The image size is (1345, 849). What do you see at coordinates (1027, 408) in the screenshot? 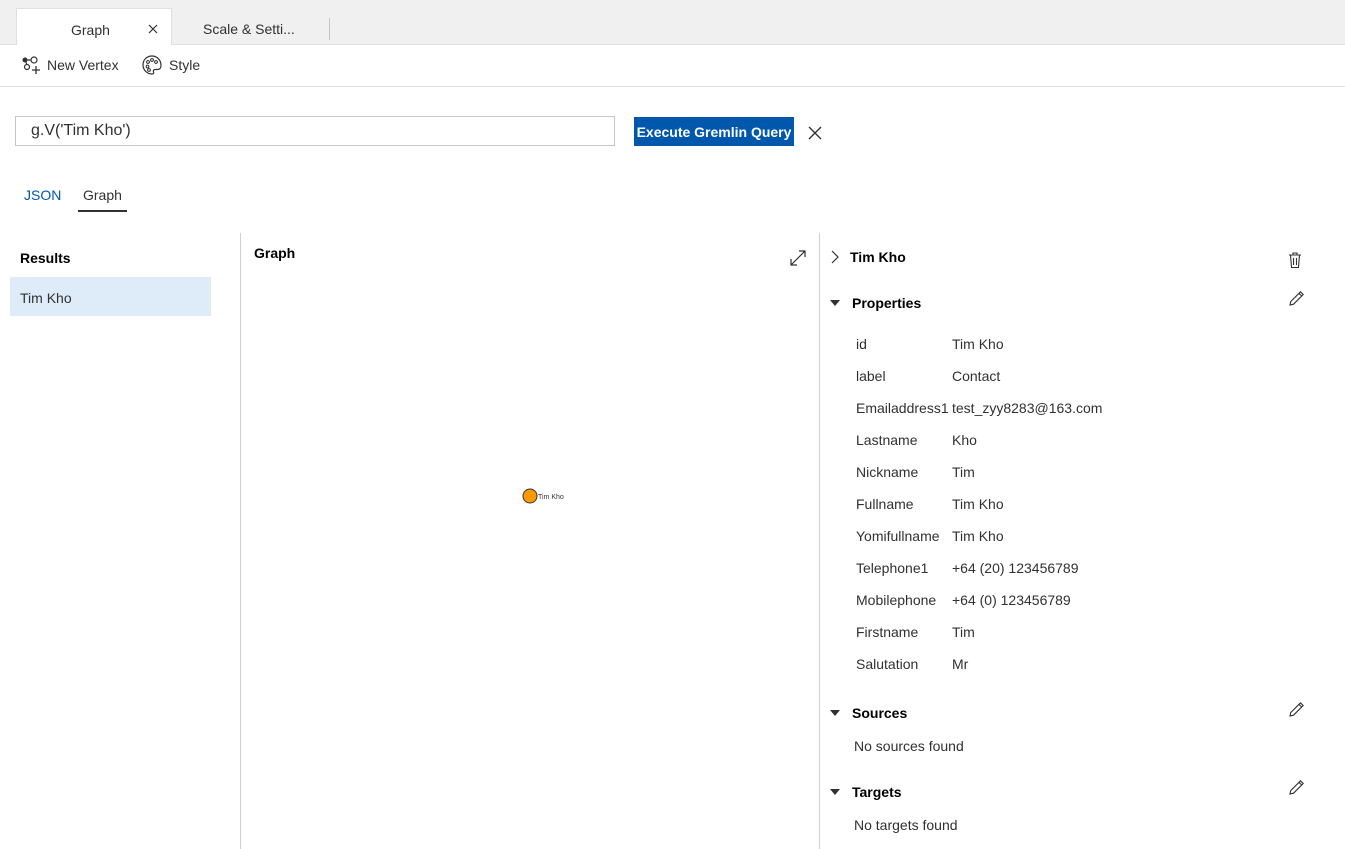
I see `property-value: test_zyy8283@163.com` at bounding box center [1027, 408].